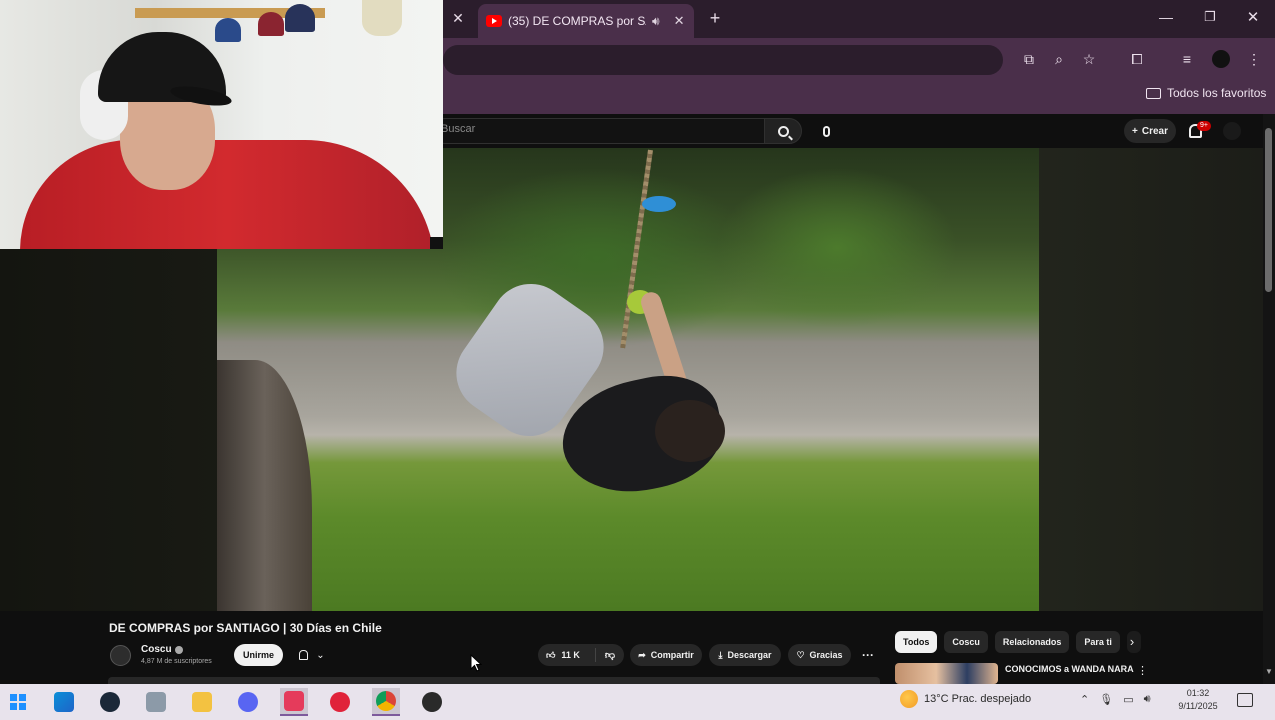  What do you see at coordinates (659, 204) in the screenshot?
I see `video-swing-seat-blue` at bounding box center [659, 204].